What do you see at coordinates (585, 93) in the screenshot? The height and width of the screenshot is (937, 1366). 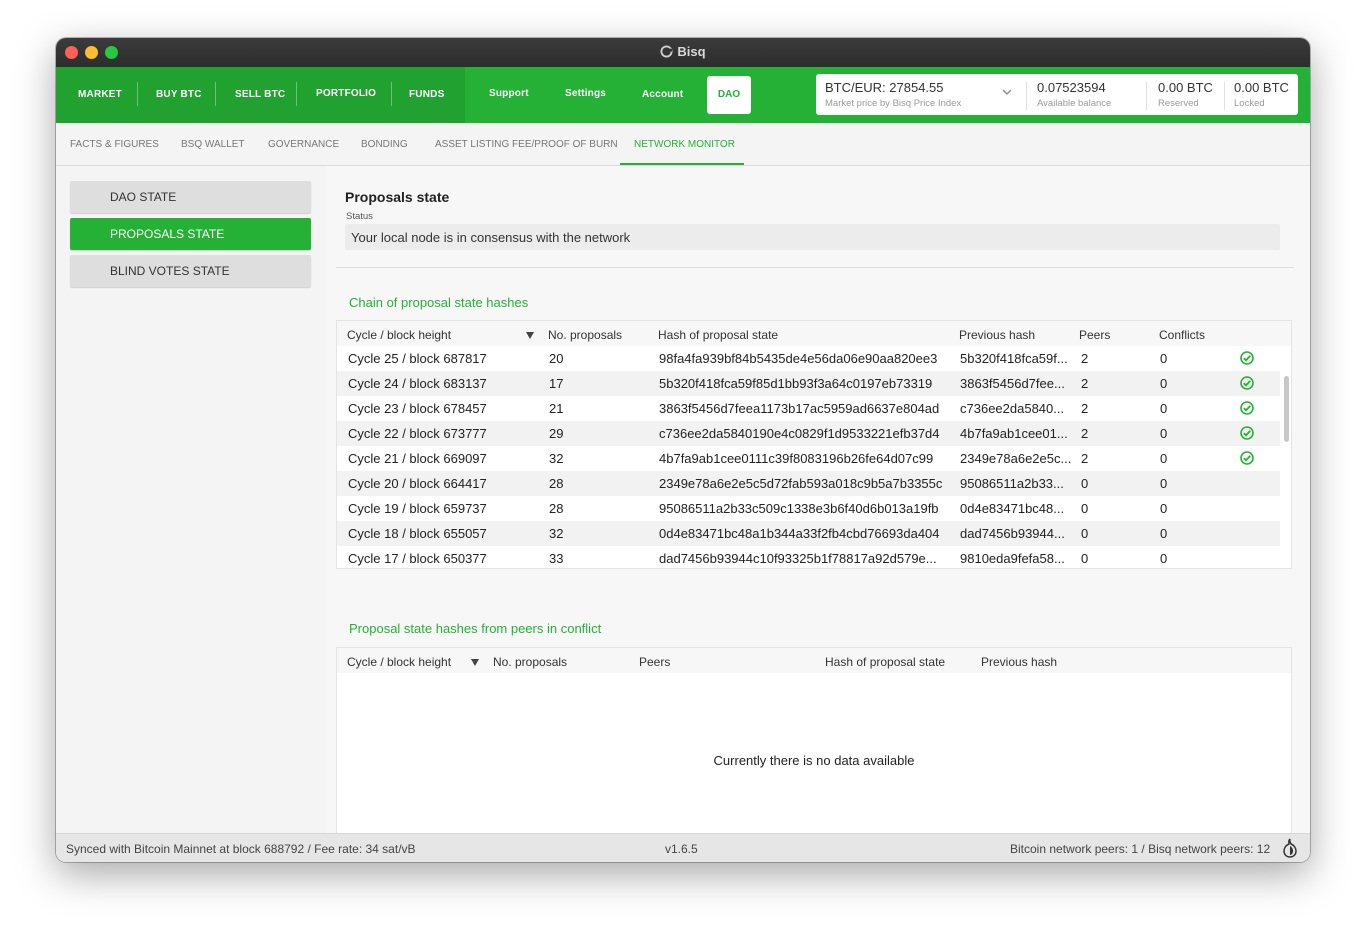 I see `nav-settings: Settings` at bounding box center [585, 93].